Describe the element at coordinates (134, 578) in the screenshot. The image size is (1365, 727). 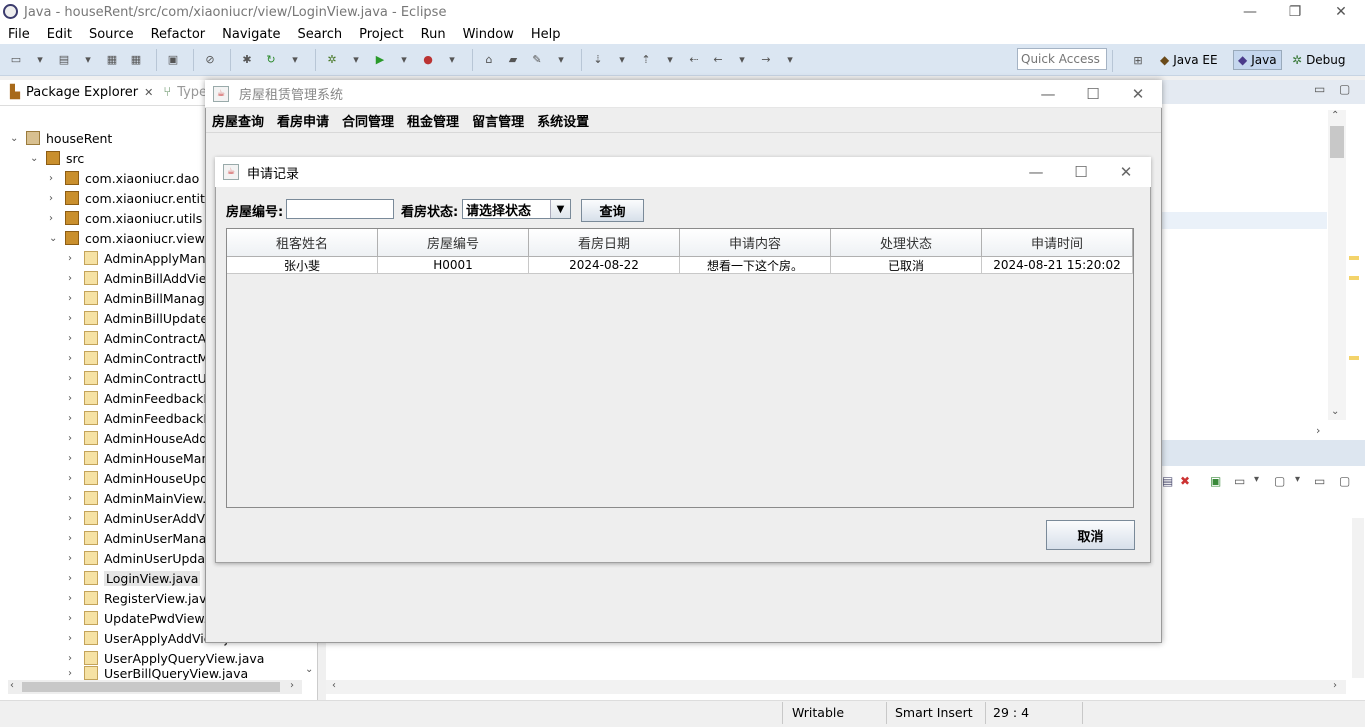
I see `tree-item-file-selected: › LoginView.java` at that location.